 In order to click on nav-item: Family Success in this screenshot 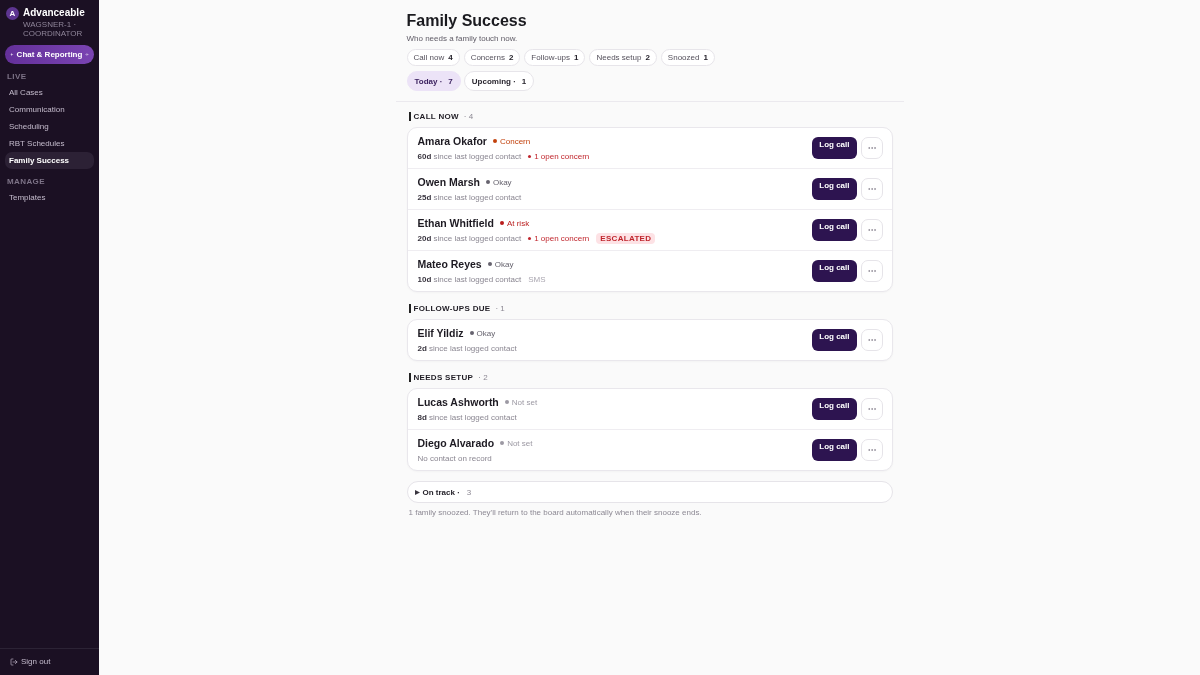, I will do `click(49, 160)`.